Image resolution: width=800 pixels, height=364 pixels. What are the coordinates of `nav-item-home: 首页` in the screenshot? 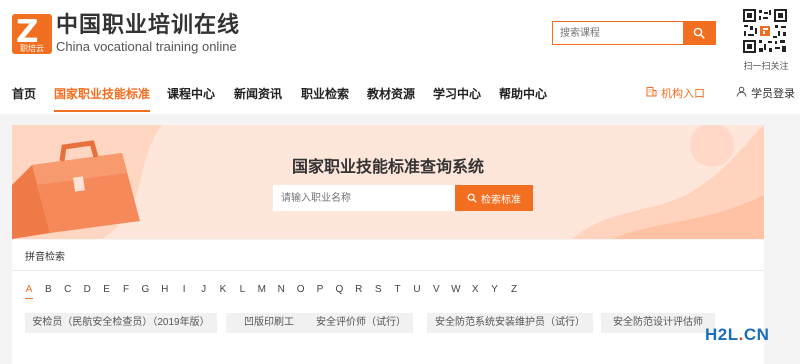 It's located at (24, 96).